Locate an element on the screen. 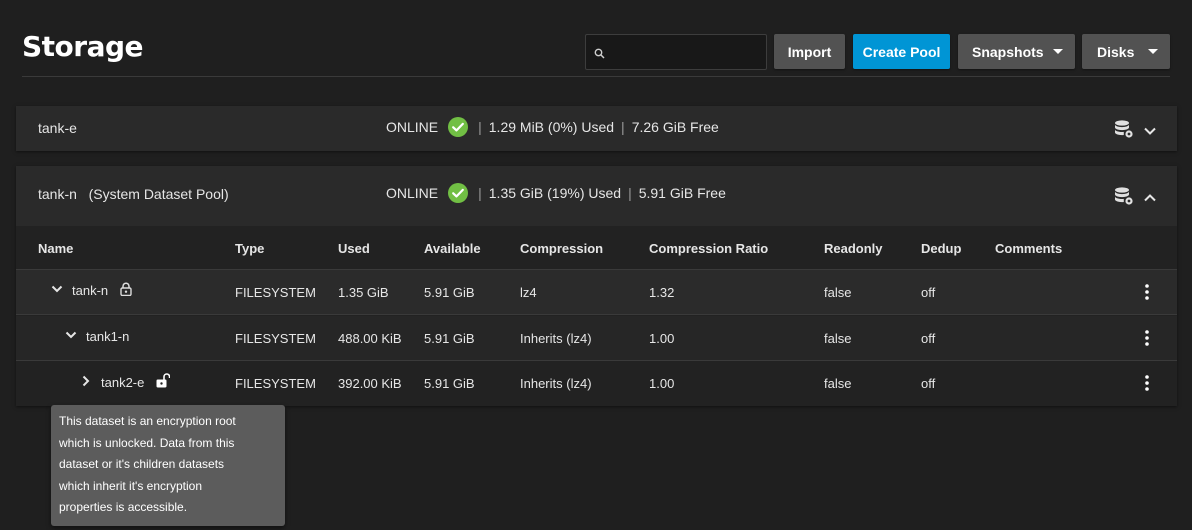 This screenshot has height=530, width=1192. column-header-comments: Comments is located at coordinates (1028, 248).